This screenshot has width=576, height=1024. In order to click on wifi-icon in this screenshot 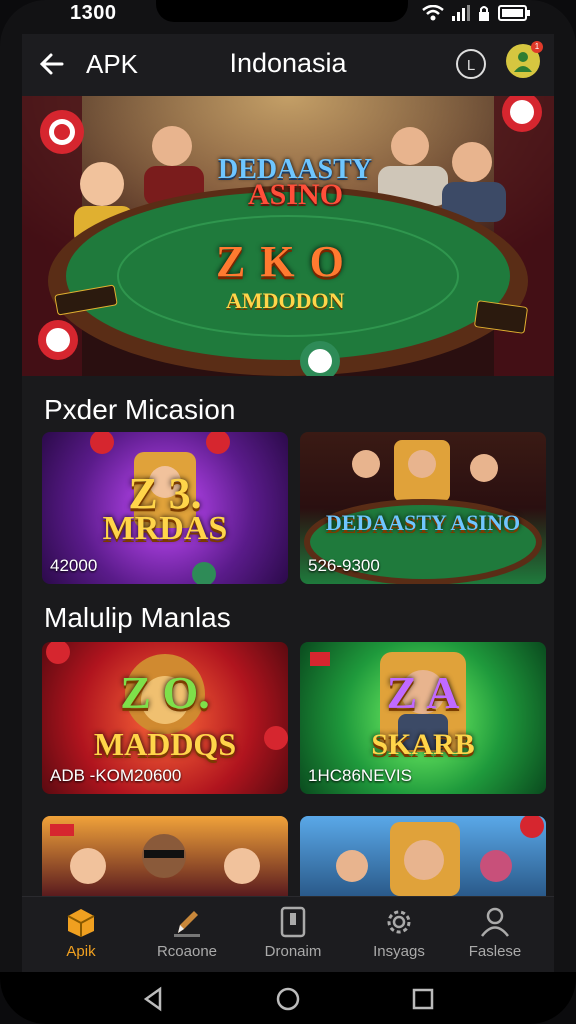, I will do `click(433, 13)`.